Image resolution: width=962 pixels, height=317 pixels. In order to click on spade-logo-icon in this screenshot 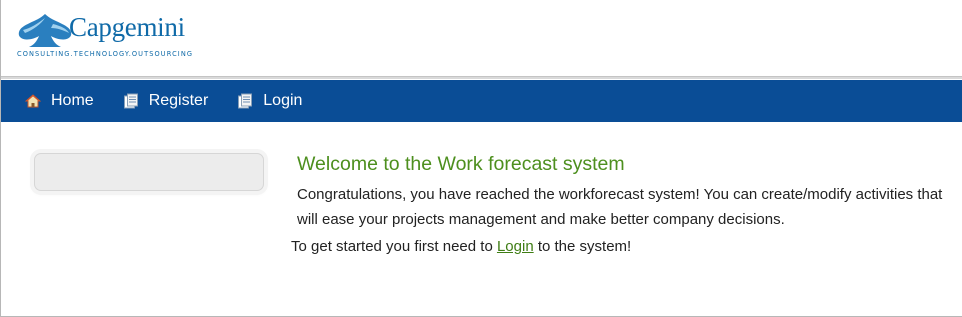, I will do `click(45, 30)`.